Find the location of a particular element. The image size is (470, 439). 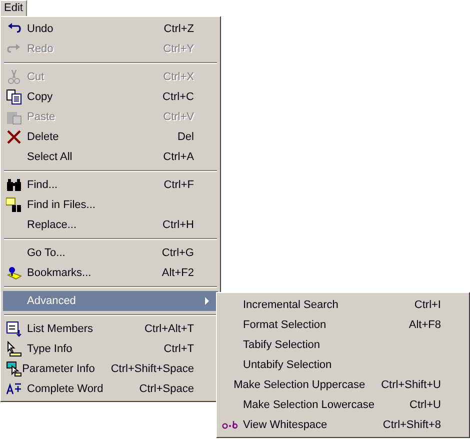

clipboard-icon is located at coordinates (14, 117).